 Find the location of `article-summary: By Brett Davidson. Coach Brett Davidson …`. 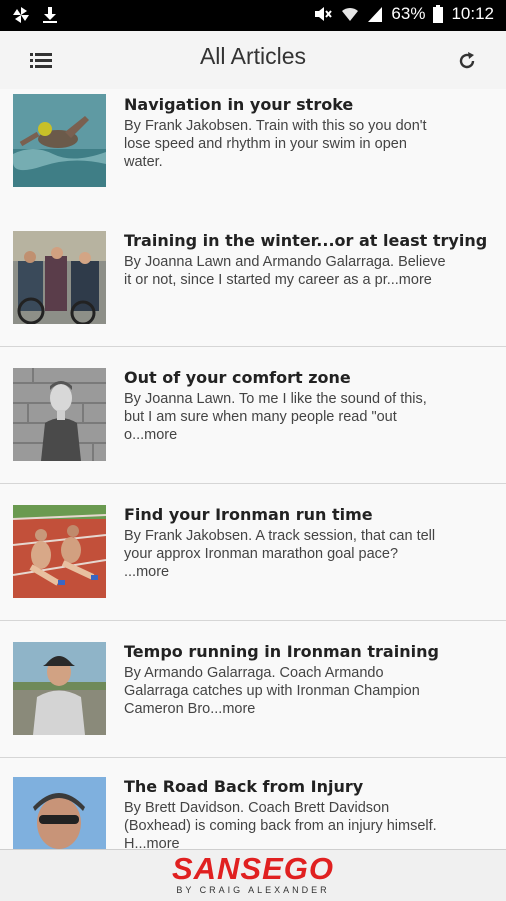

article-summary: By Brett Davidson. Coach Brett Davidson … is located at coordinates (280, 824).